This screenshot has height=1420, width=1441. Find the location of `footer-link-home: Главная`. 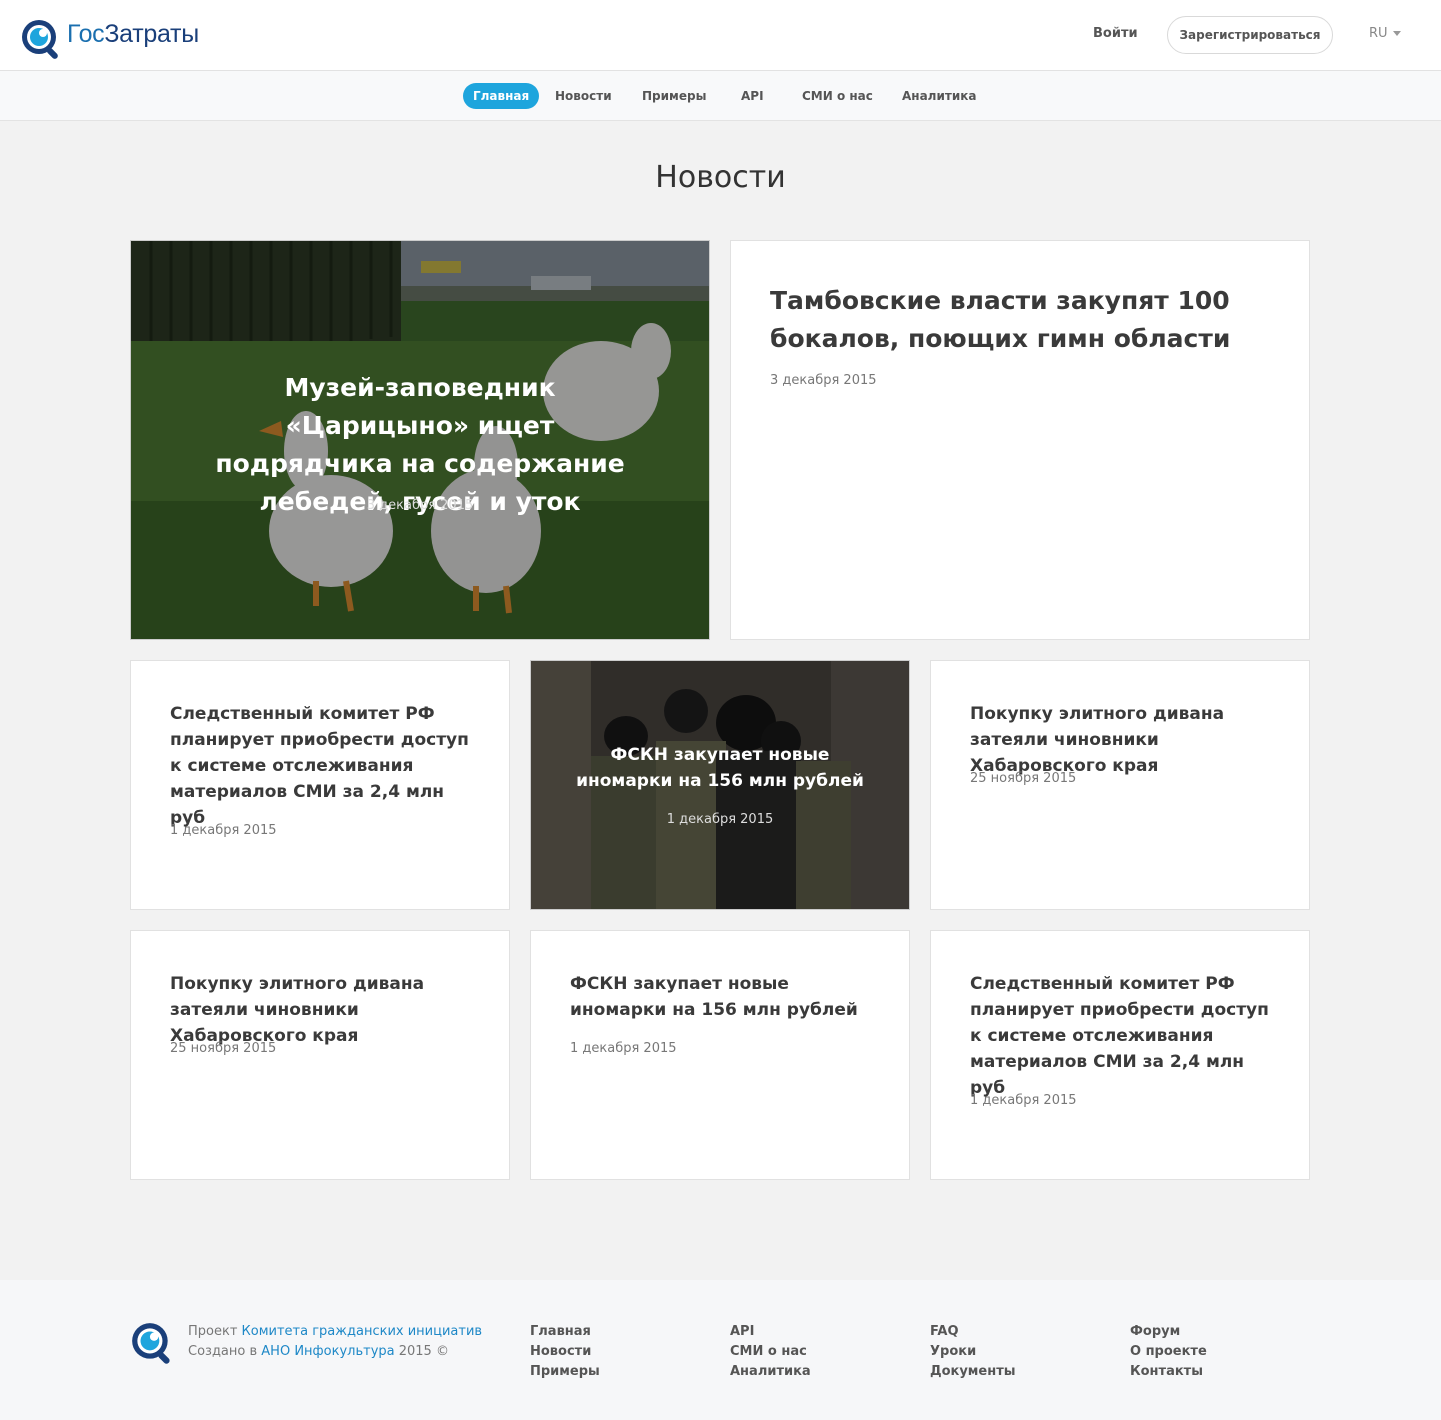

footer-link-home: Главная is located at coordinates (565, 1332).